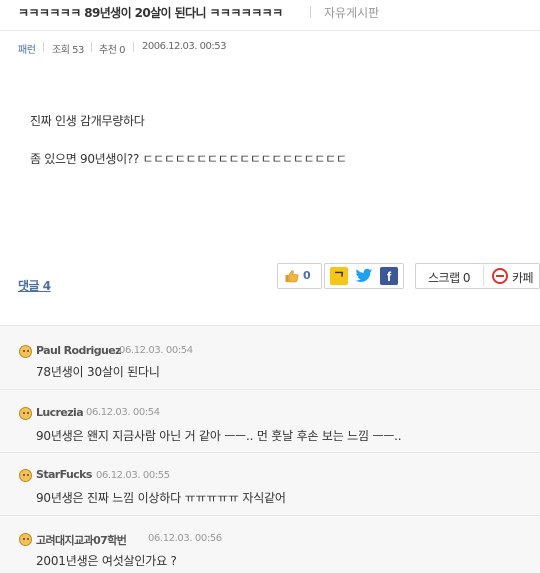 Image resolution: width=540 pixels, height=573 pixels. I want to click on comment-date: 06.12.03. 00:55, so click(133, 475).